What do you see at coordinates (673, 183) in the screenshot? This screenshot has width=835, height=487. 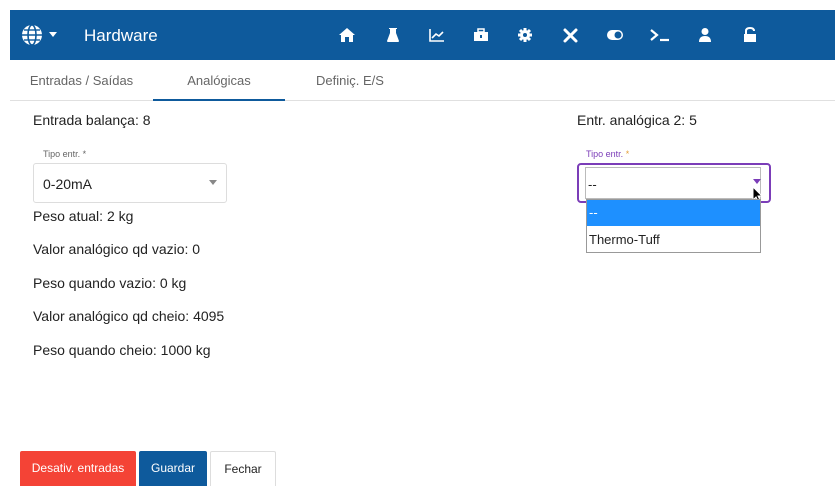 I see `native-select: --` at bounding box center [673, 183].